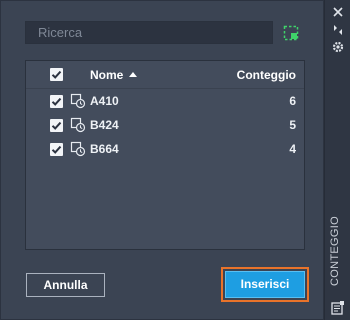  Describe the element at coordinates (292, 149) in the screenshot. I see `row-count: 4` at that location.